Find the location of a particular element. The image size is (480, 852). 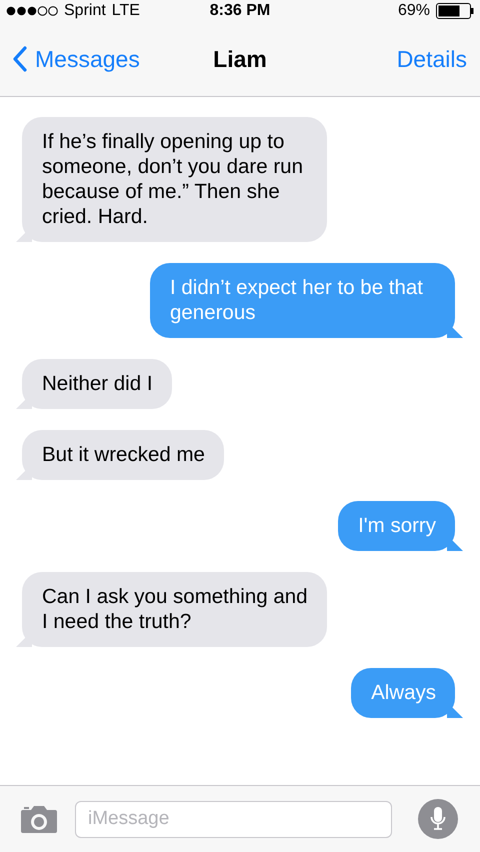

carrier-name: Sprint is located at coordinates (85, 11).